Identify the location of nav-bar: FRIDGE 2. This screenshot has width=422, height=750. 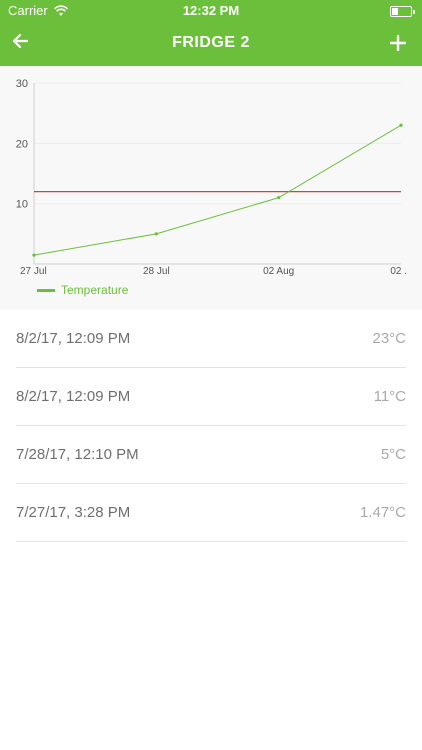
(211, 44).